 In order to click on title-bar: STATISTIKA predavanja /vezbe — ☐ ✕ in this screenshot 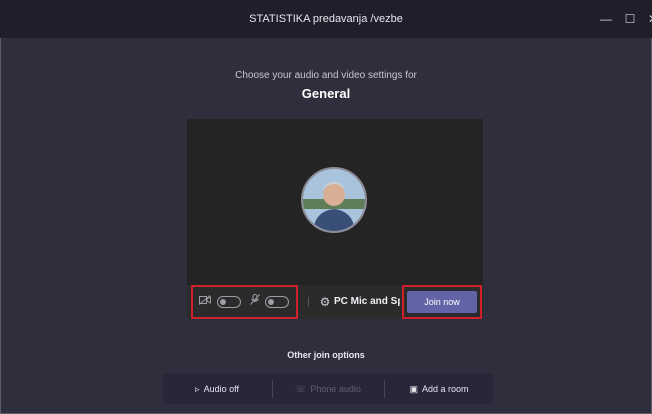, I will do `click(326, 19)`.